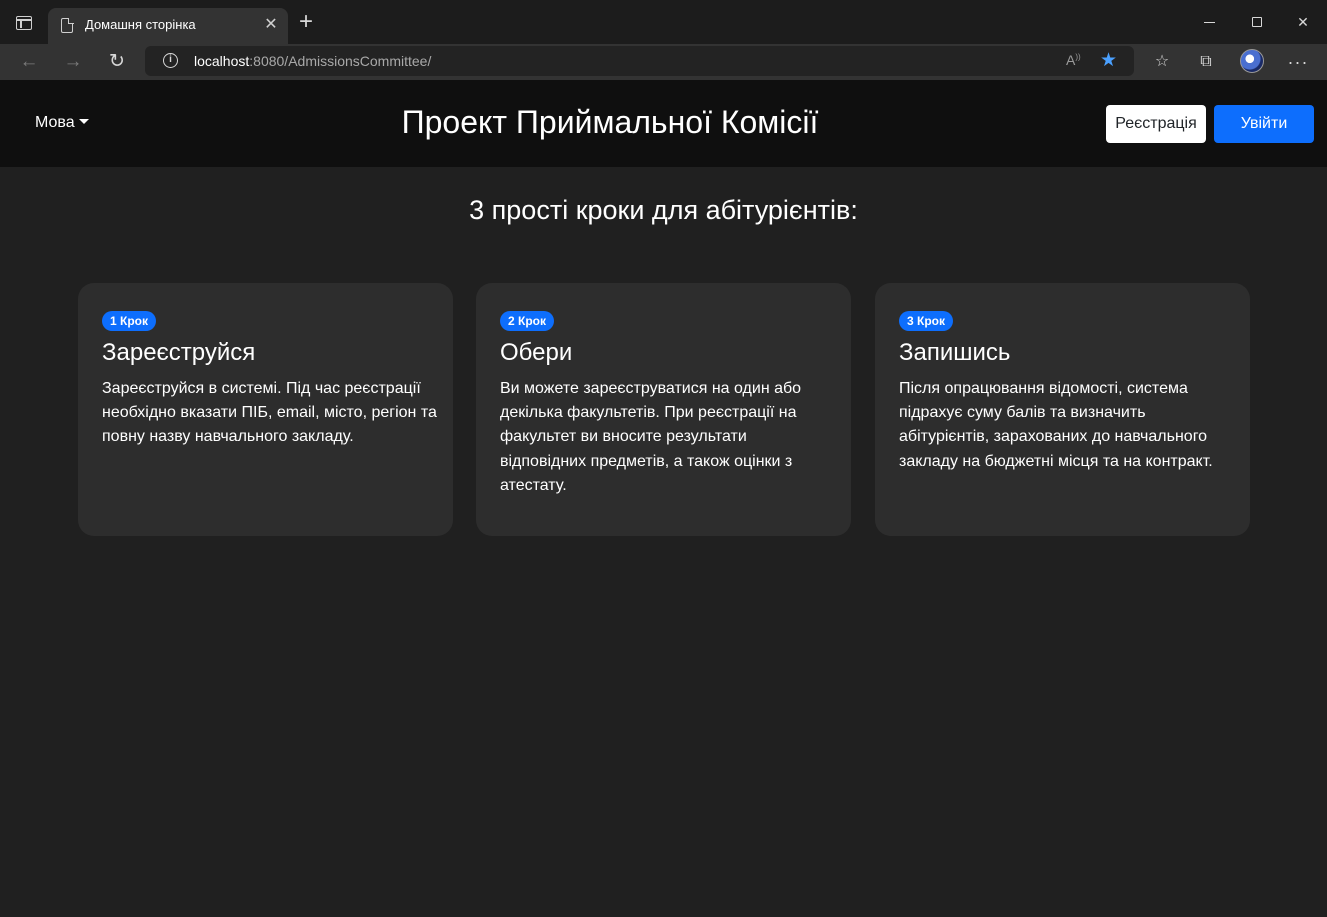  Describe the element at coordinates (955, 352) in the screenshot. I see `step-title: Запишись` at that location.